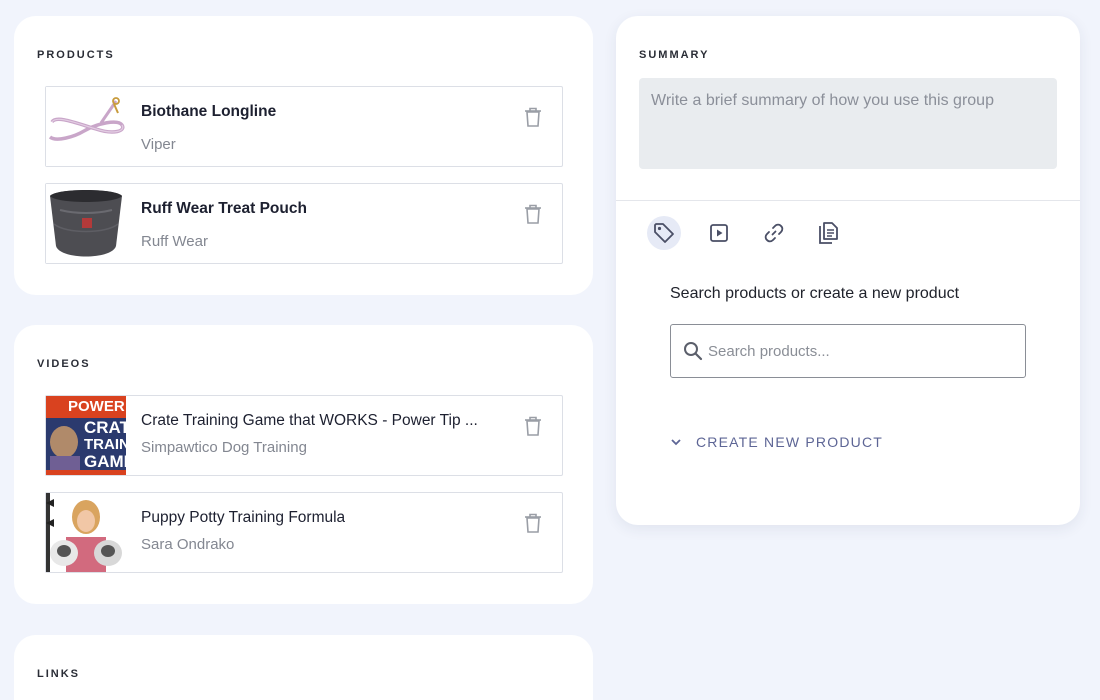  I want to click on search-icon, so click(693, 351).